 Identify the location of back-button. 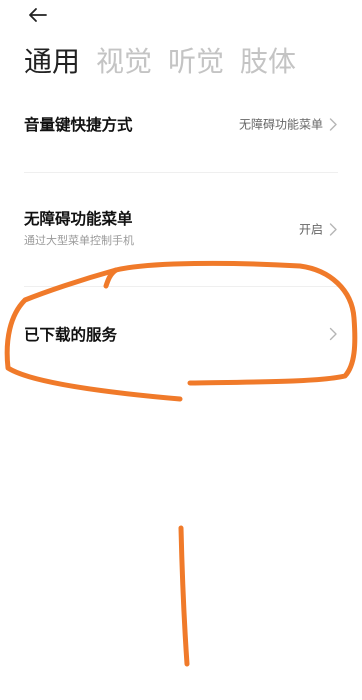
(38, 15).